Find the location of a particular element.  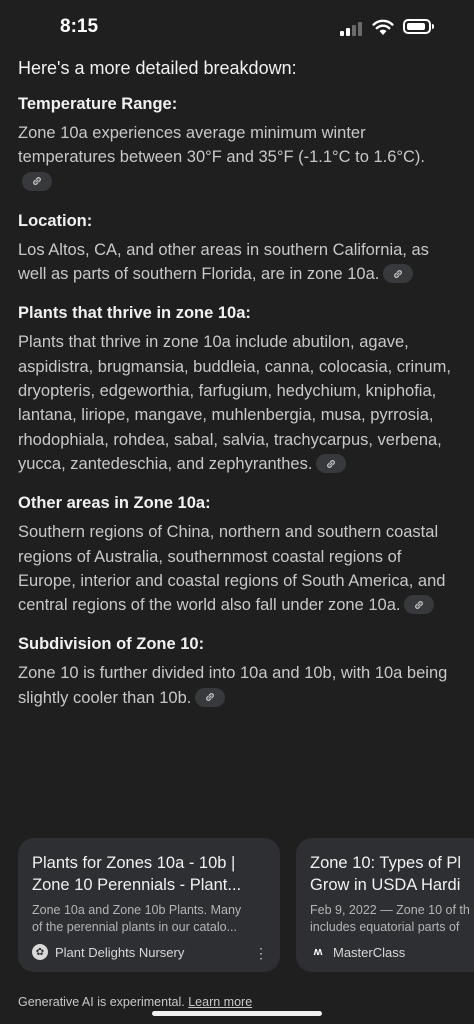

home-indicator is located at coordinates (237, 1013).